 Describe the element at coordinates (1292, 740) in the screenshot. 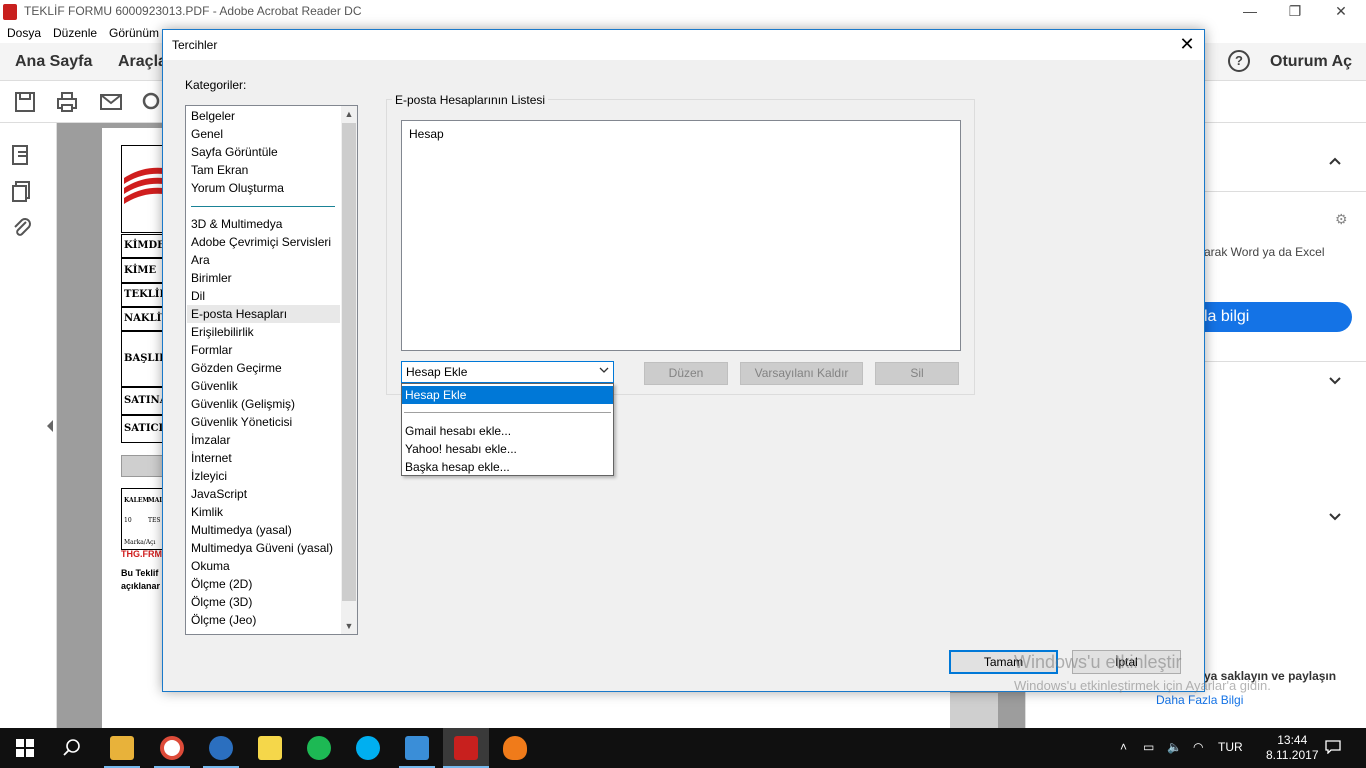

I see `clock-time: 13:44` at that location.